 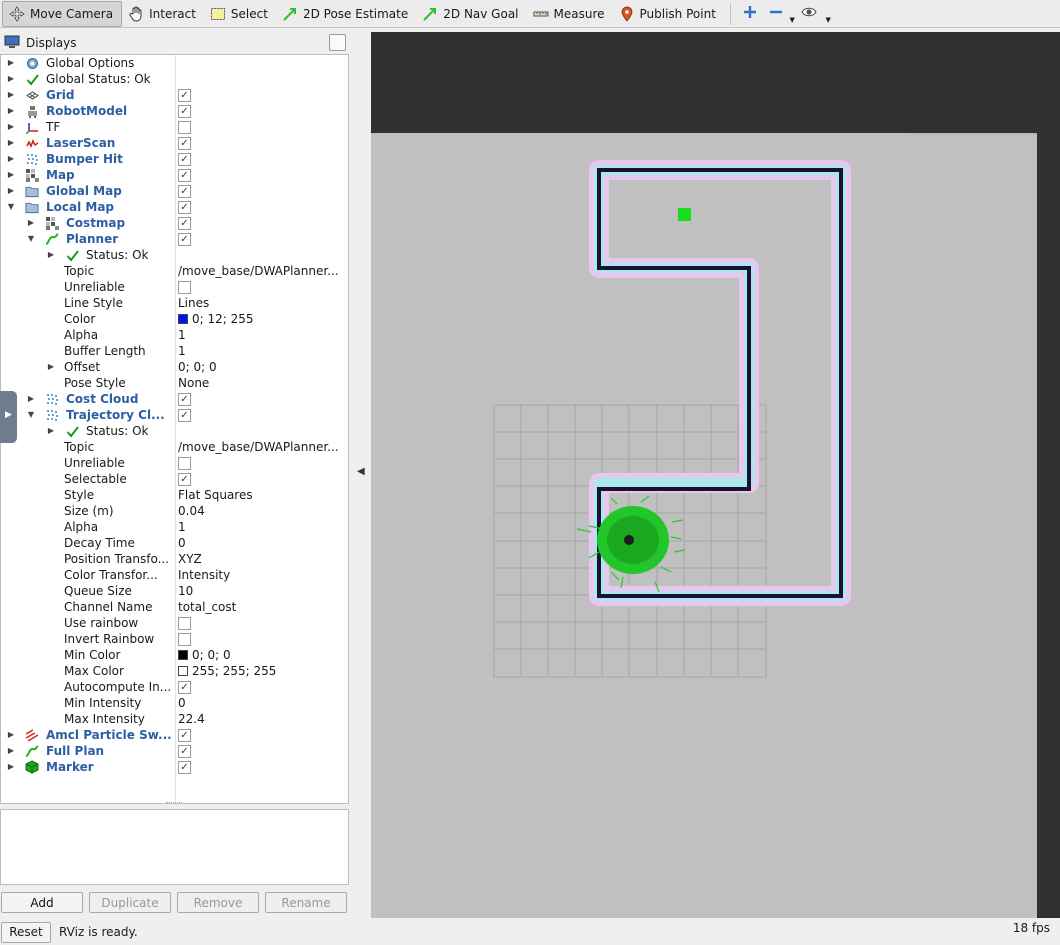 I want to click on panel-splitter, so click(x=174, y=804).